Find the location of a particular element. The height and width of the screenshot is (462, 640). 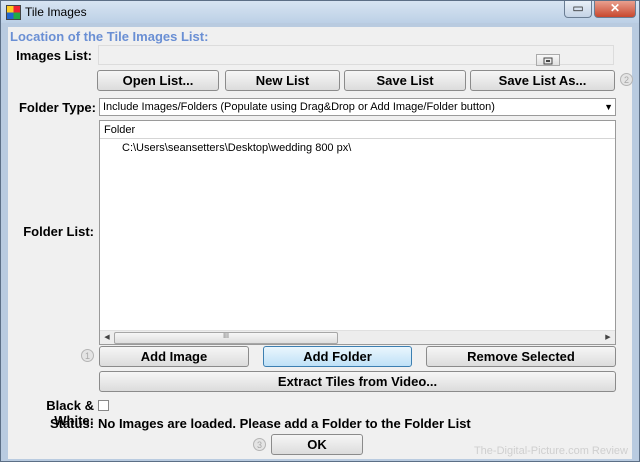

step-marker-3: 3 is located at coordinates (259, 444).